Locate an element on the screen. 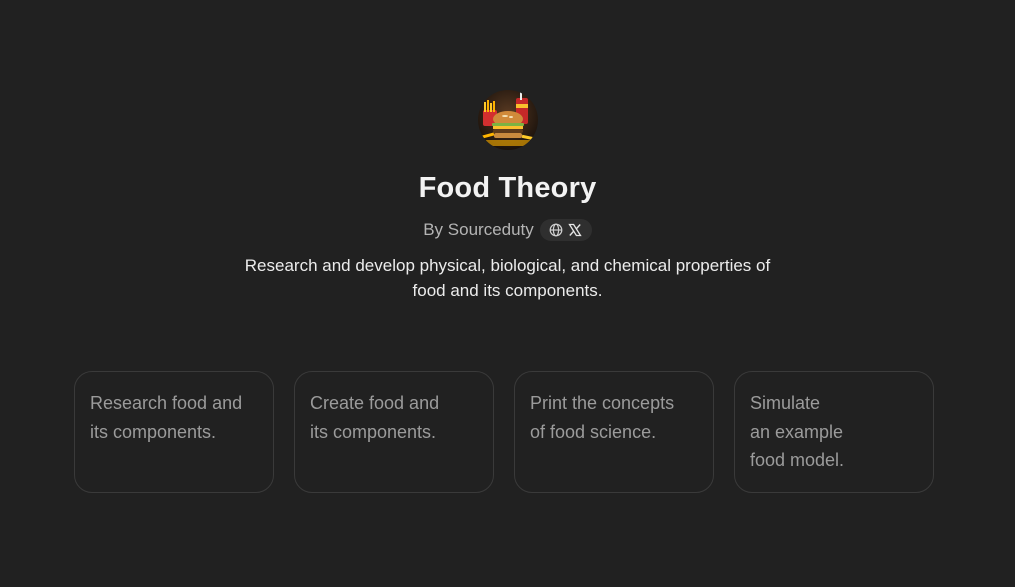  starter-line: Research food and is located at coordinates (166, 403).